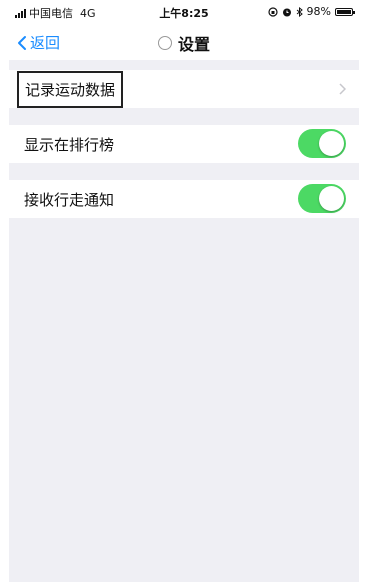 The height and width of the screenshot is (582, 377). Describe the element at coordinates (69, 199) in the screenshot. I see `settings-row-label: 接收行走通知` at that location.